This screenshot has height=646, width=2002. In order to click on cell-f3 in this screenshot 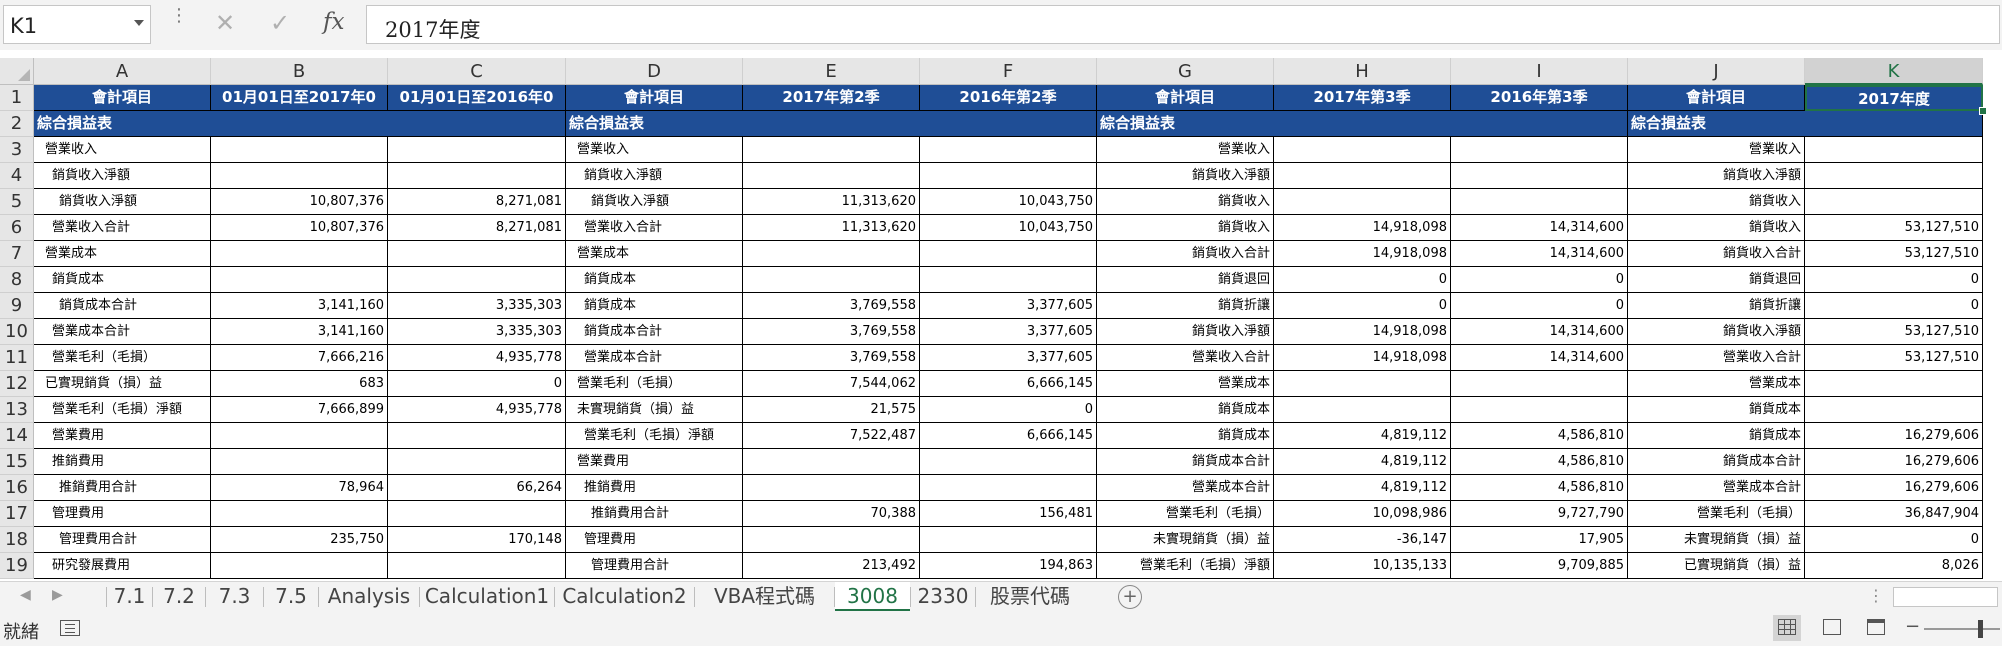, I will do `click(1008, 150)`.